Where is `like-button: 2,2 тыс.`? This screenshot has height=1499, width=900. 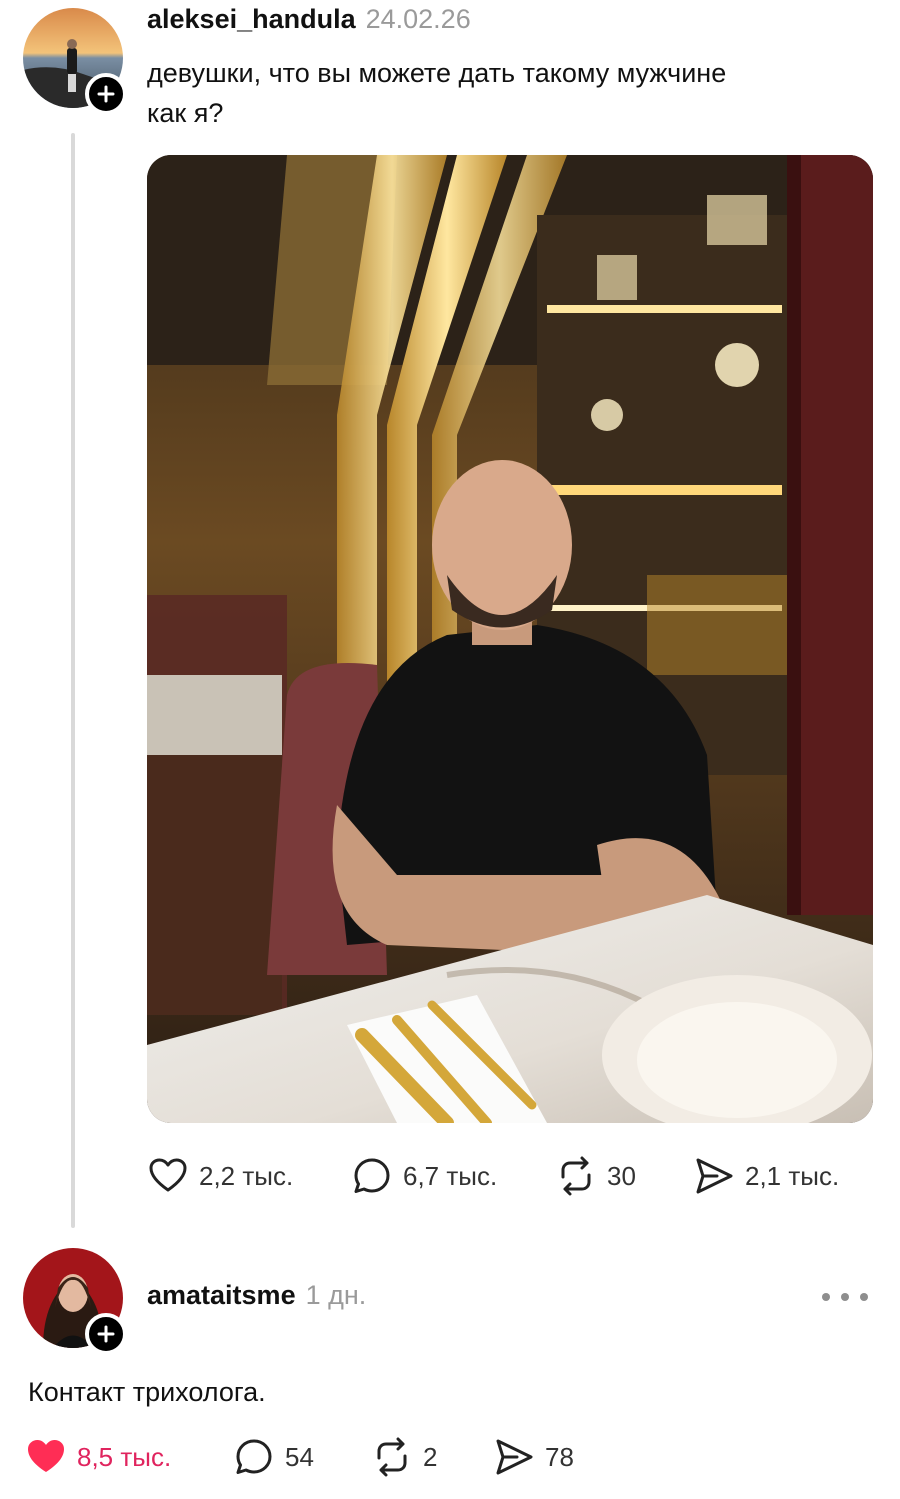 like-button: 2,2 тыс. is located at coordinates (249, 1176).